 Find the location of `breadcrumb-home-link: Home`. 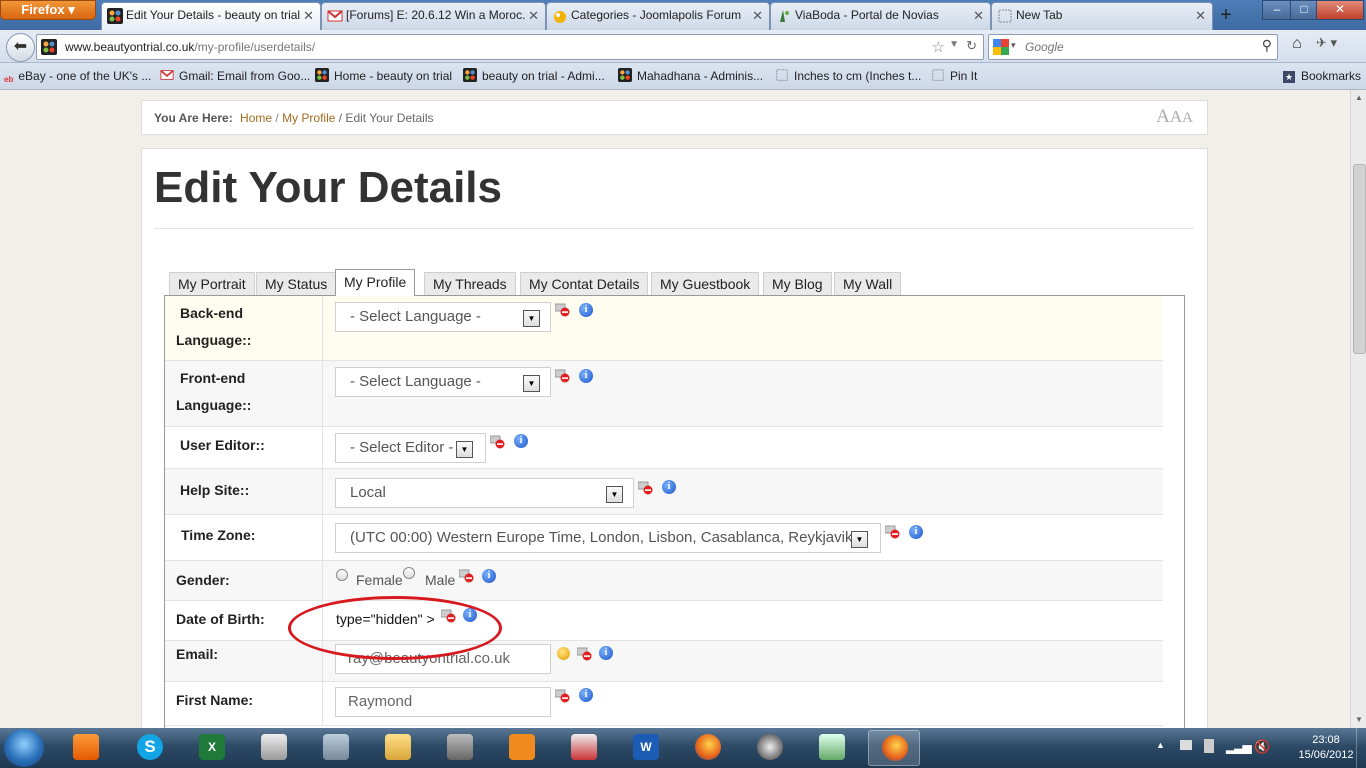

breadcrumb-home-link: Home is located at coordinates (256, 118).